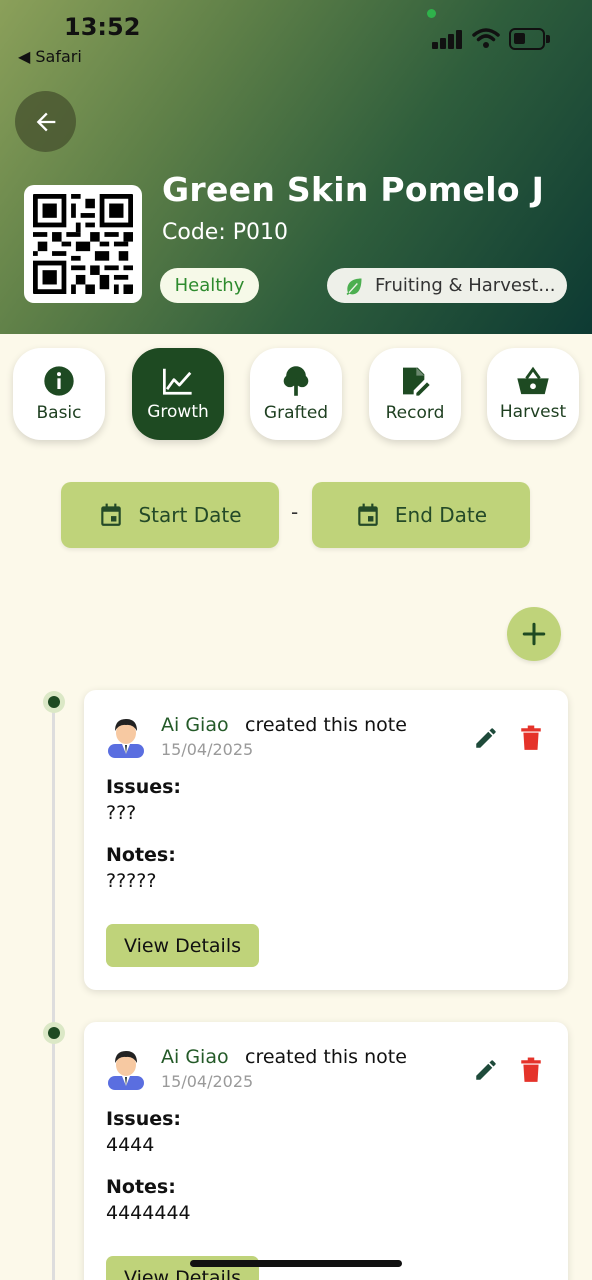 Image resolution: width=592 pixels, height=1280 pixels. I want to click on end-date-label: End Date, so click(441, 515).